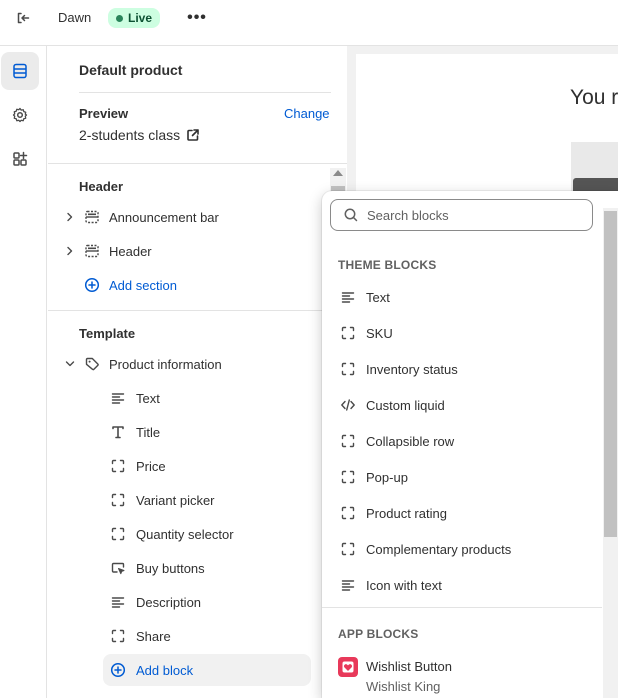 This screenshot has width=618, height=698. I want to click on navigation-rail, so click(23, 372).